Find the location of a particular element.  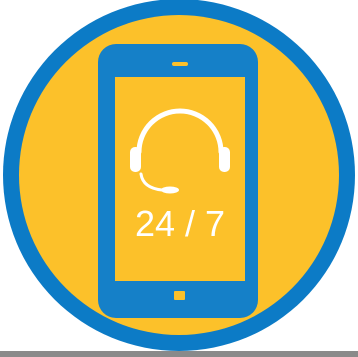

speaker-slot-icon is located at coordinates (180, 64).